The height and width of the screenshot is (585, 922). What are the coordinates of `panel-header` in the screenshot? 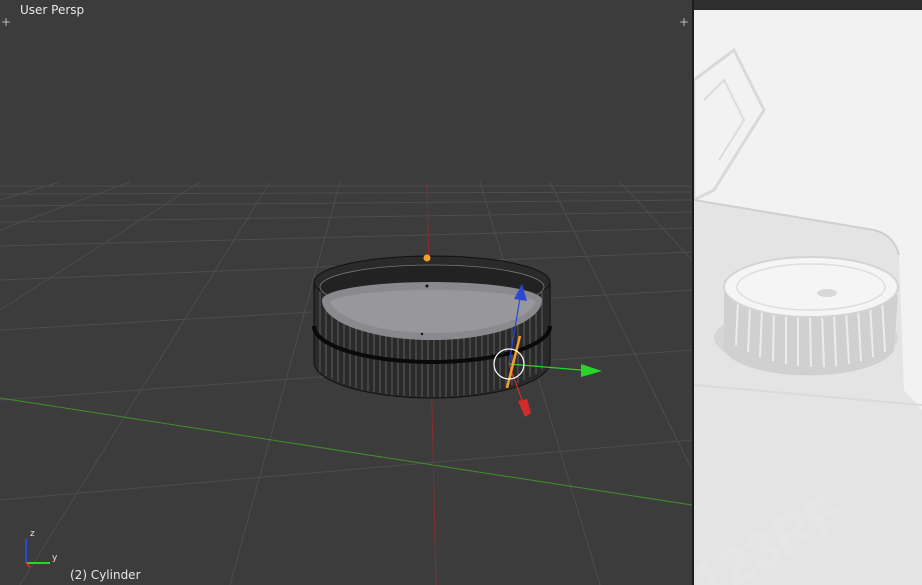 It's located at (808, 5).